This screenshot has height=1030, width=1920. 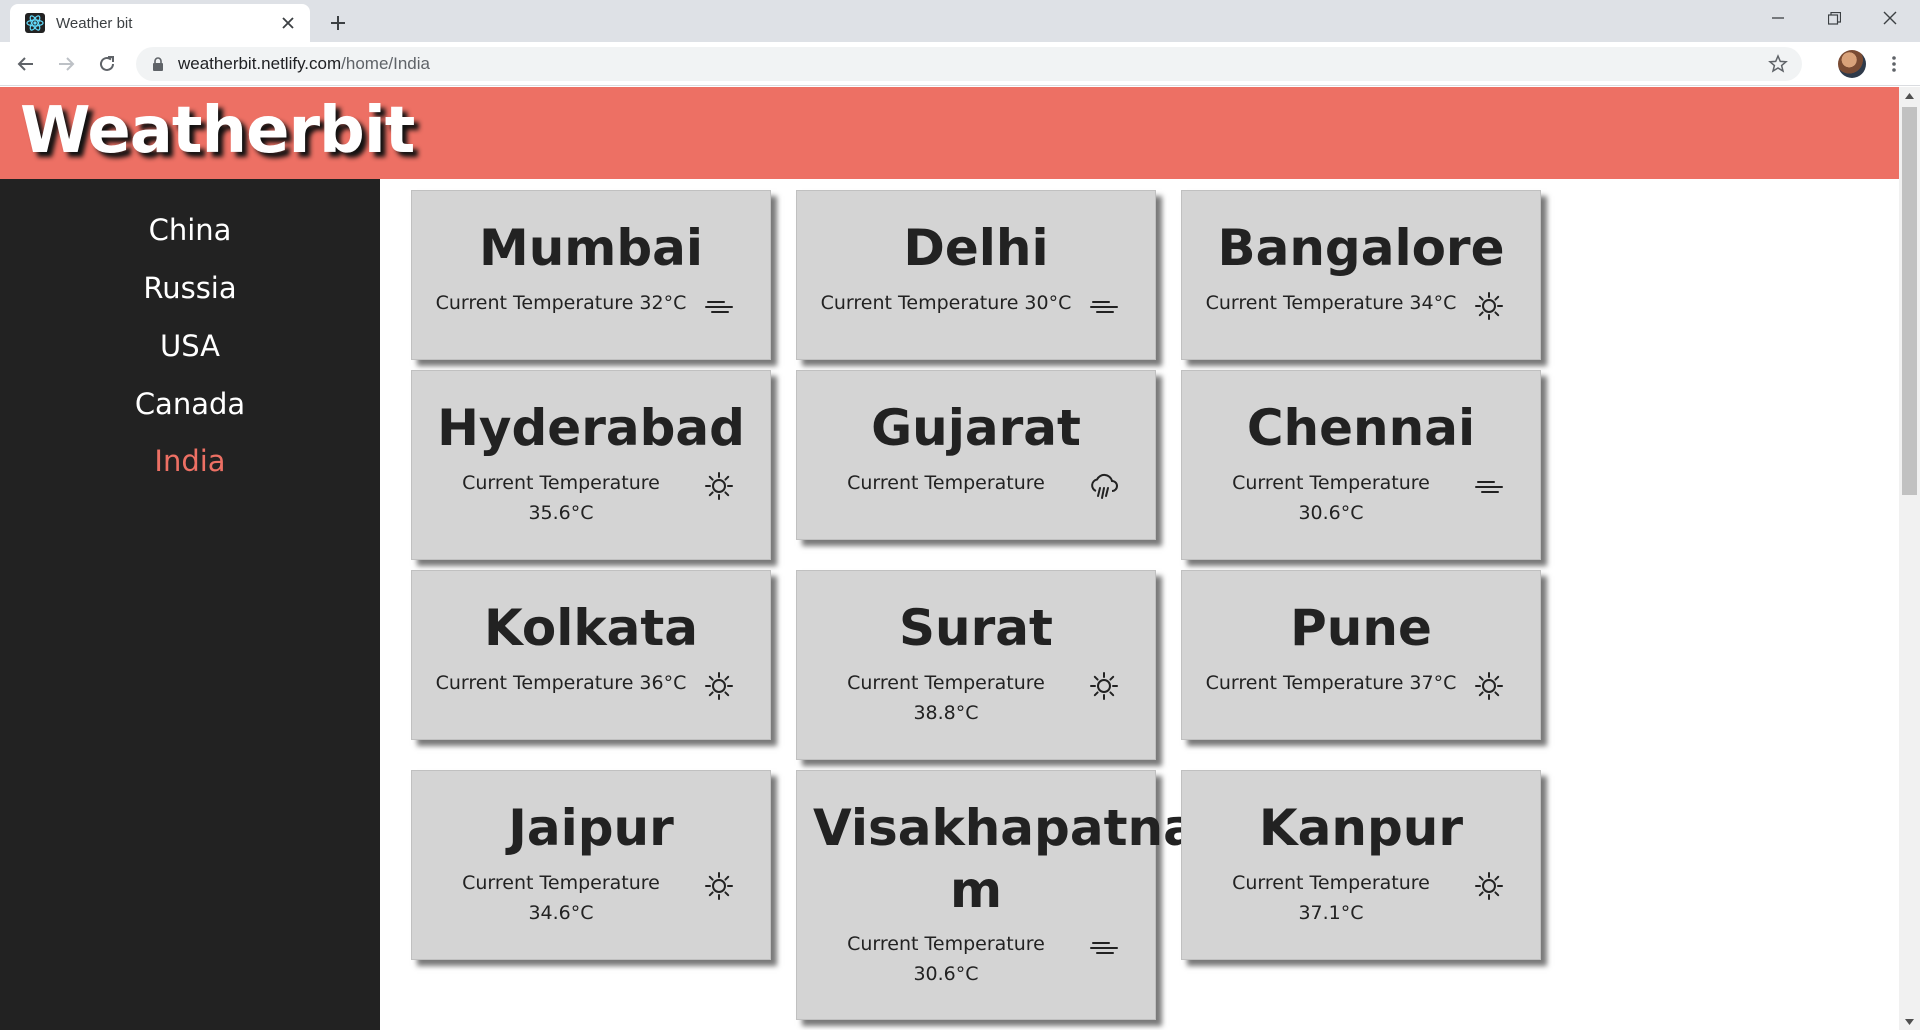 What do you see at coordinates (1852, 64) in the screenshot?
I see `profile-avatar` at bounding box center [1852, 64].